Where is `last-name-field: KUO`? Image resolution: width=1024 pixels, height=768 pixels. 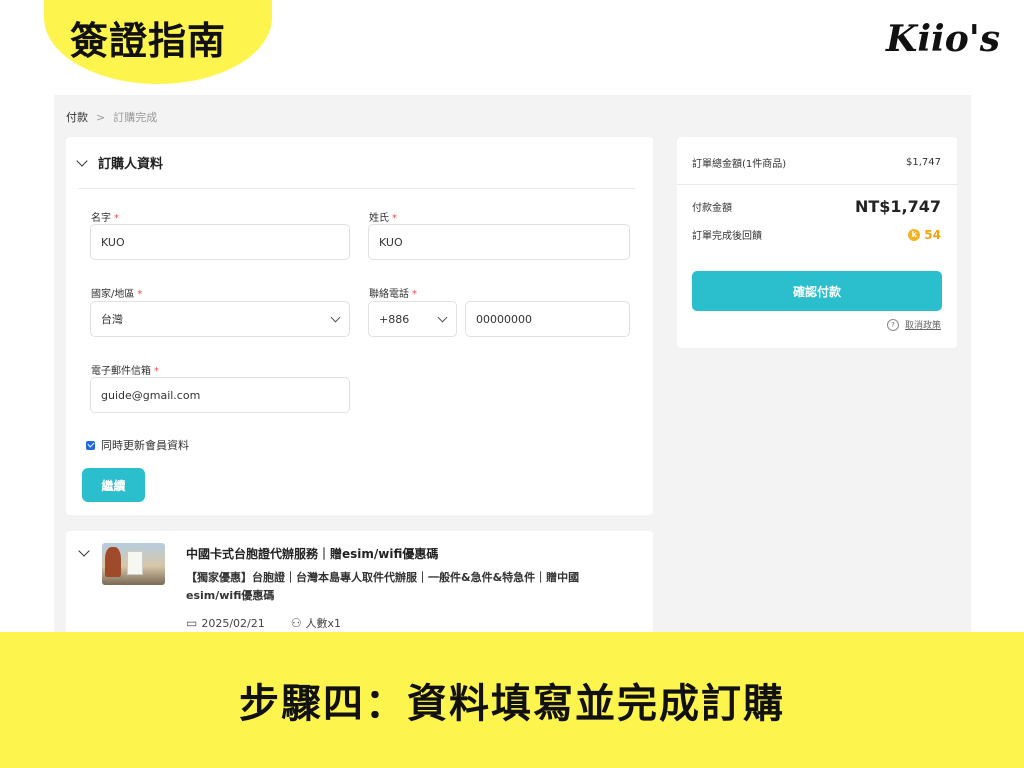
last-name-field: KUO is located at coordinates (499, 242).